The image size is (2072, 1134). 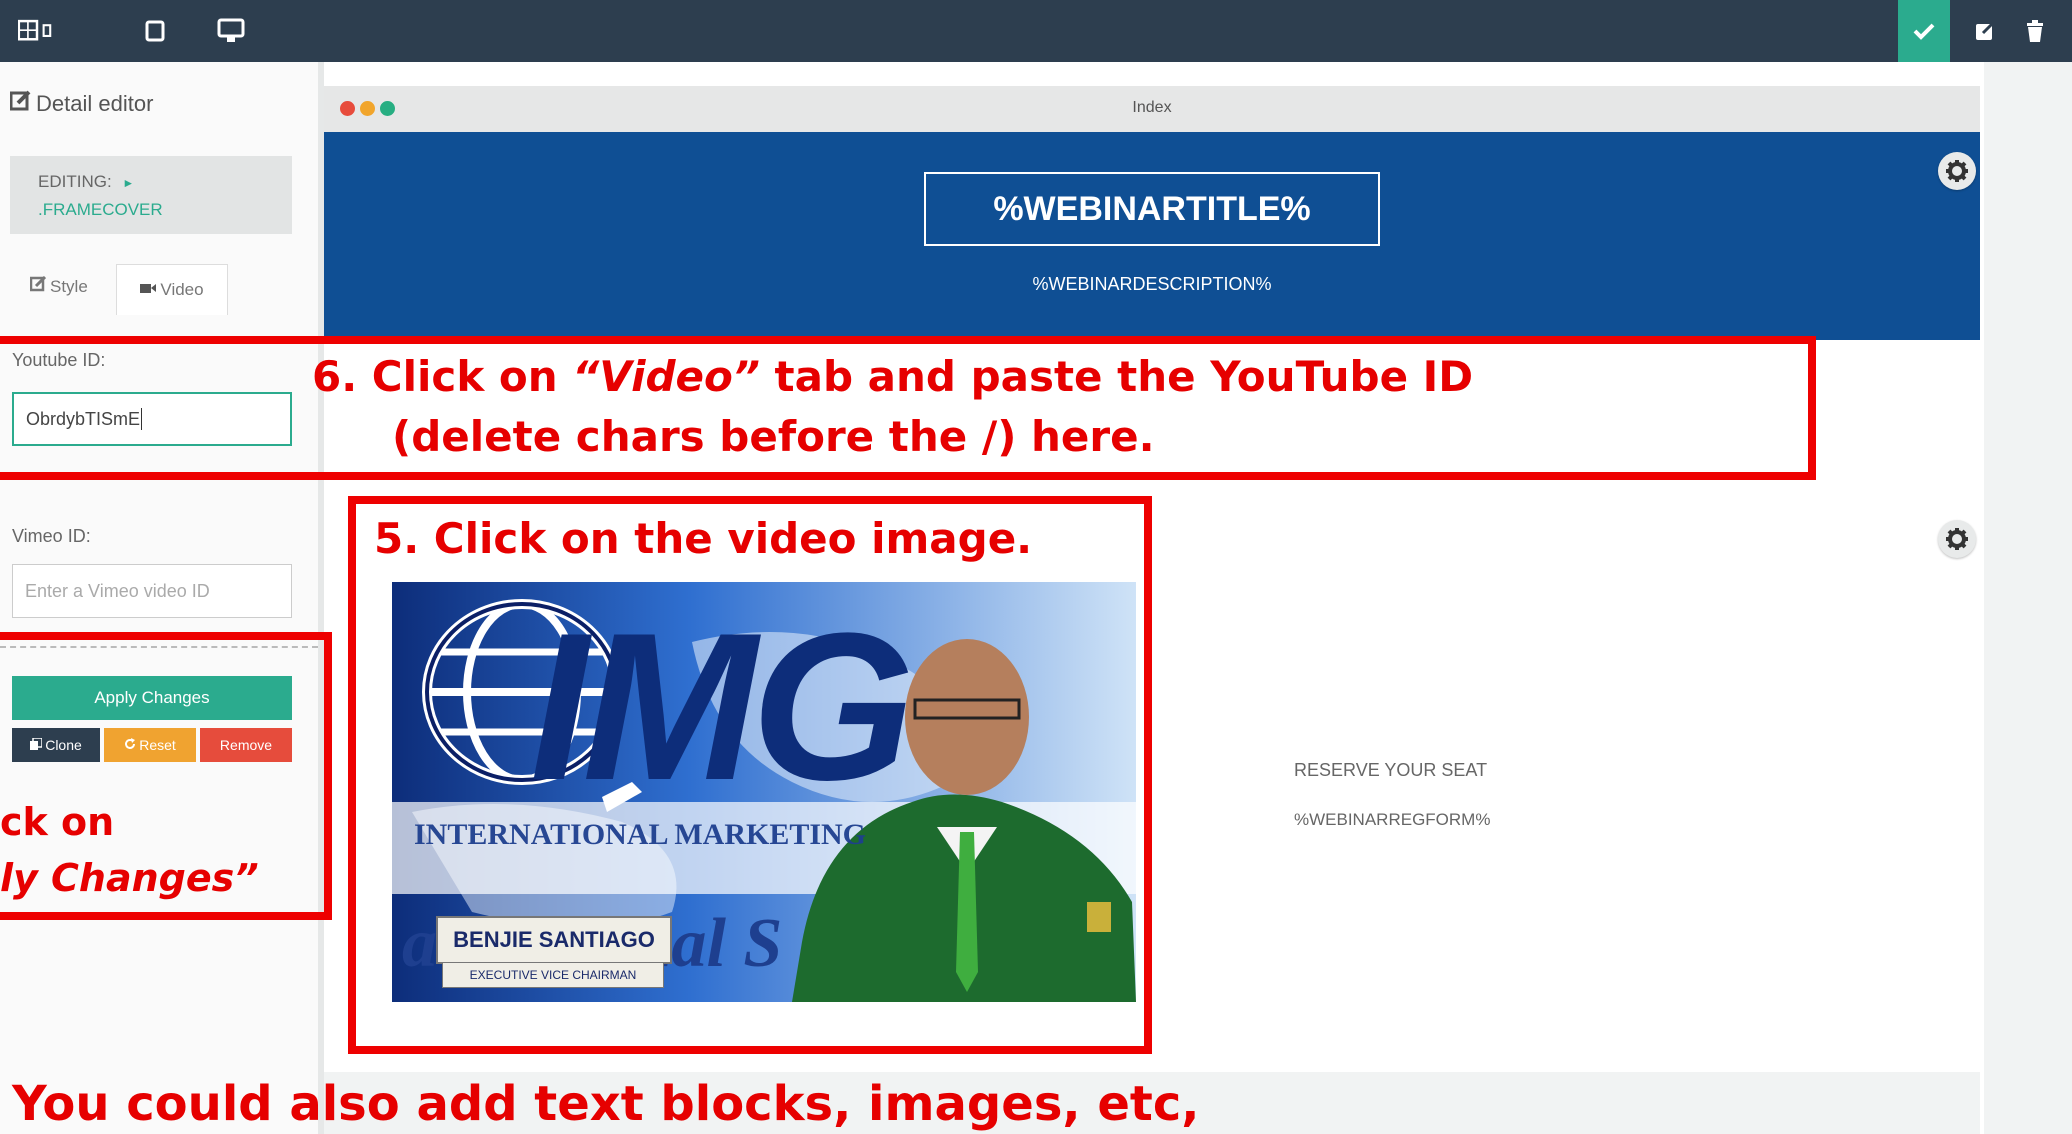 I want to click on section-gear-icon, so click(x=1957, y=539).